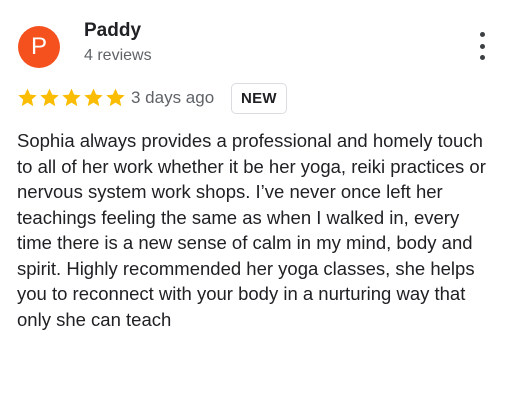 The height and width of the screenshot is (403, 505). Describe the element at coordinates (39, 47) in the screenshot. I see `avatar: P` at that location.